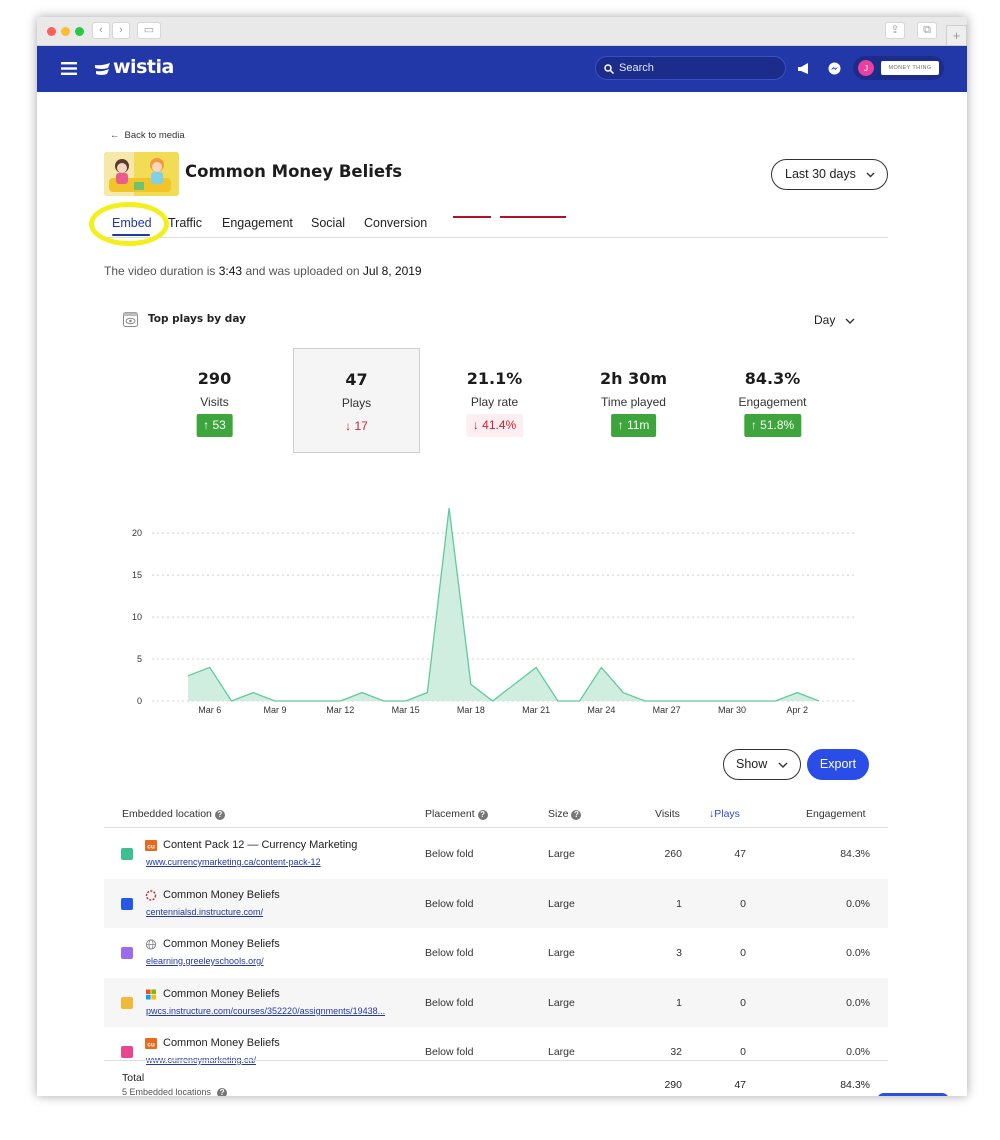 The width and height of the screenshot is (1000, 1140). I want to click on back-link-label: Back to media, so click(154, 135).